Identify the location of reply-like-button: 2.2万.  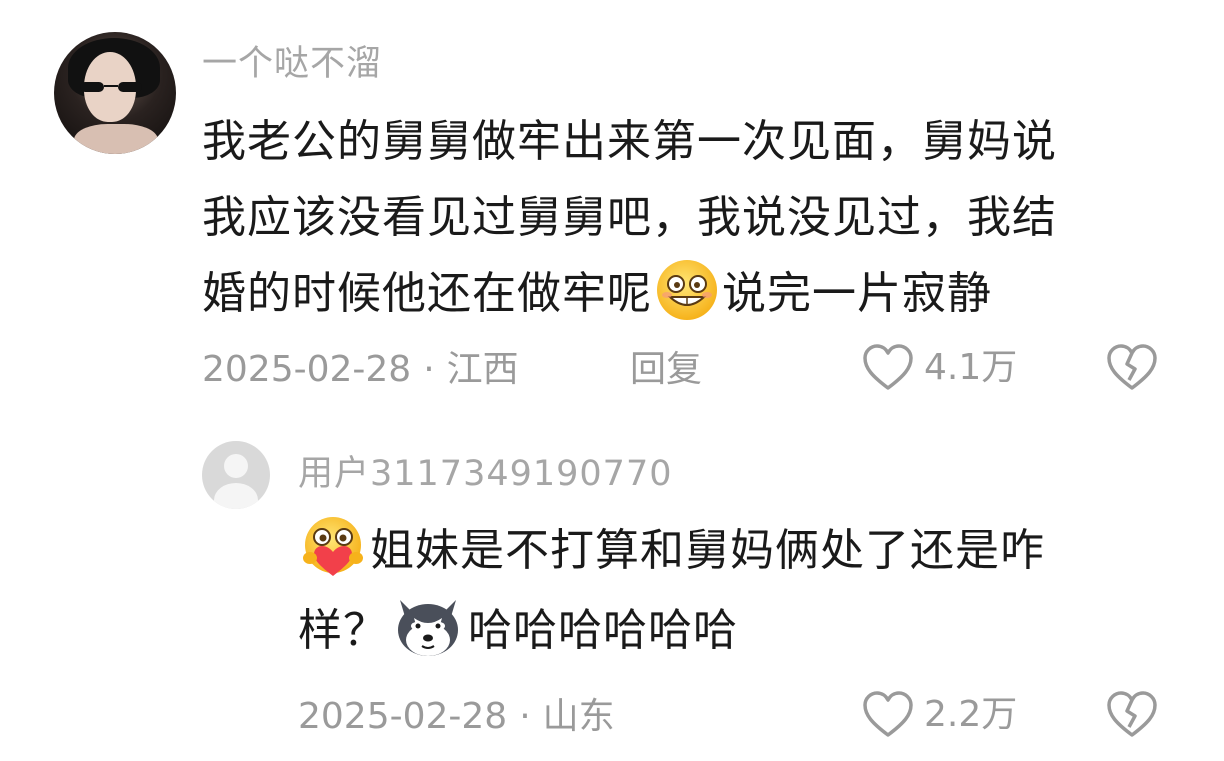
(939, 715).